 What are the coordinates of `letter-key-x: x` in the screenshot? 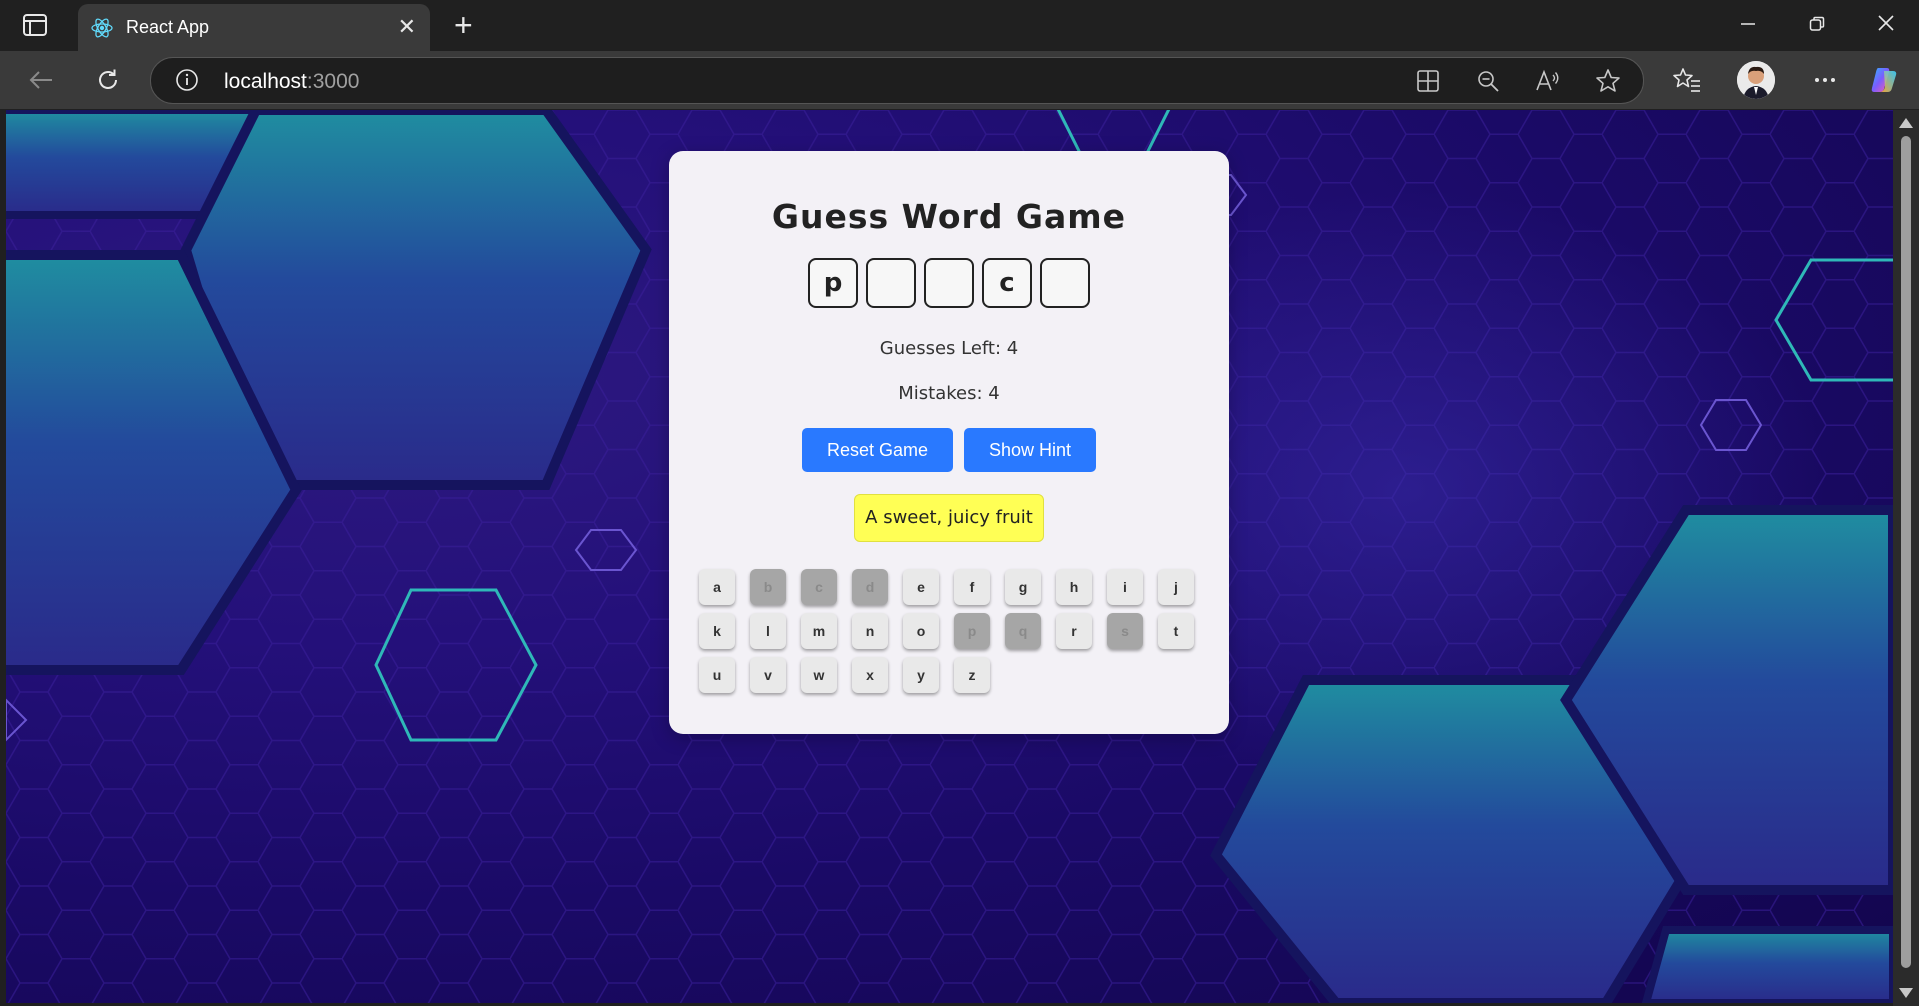 It's located at (870, 675).